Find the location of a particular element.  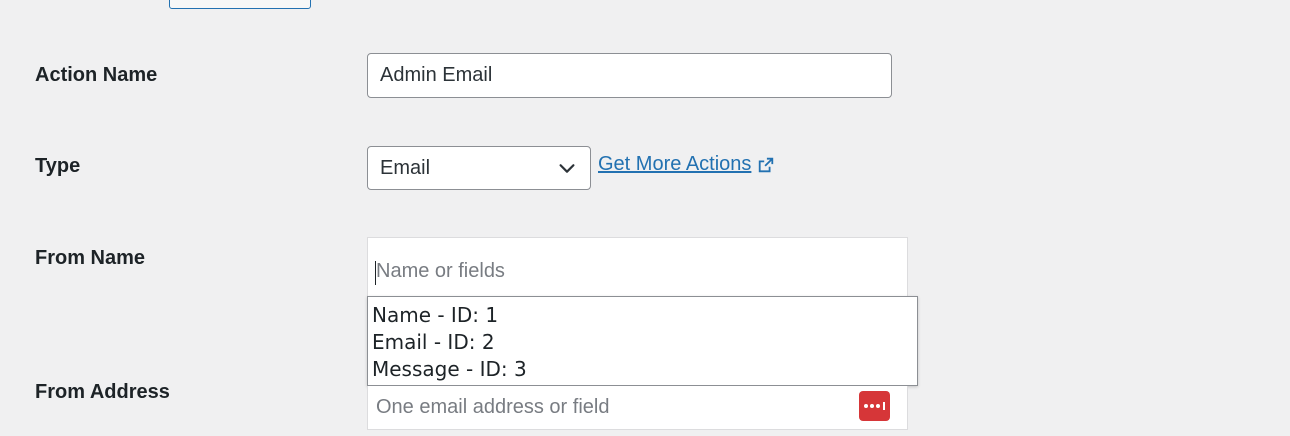

action-name-label: Action Name is located at coordinates (96, 75).